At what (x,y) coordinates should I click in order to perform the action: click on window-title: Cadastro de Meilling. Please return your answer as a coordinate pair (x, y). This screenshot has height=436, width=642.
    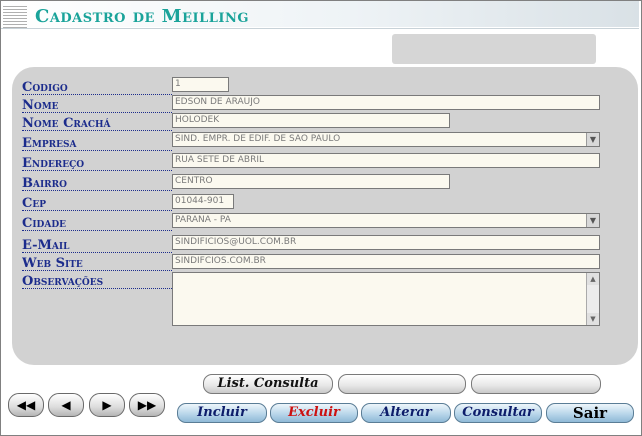
    Looking at the image, I should click on (142, 16).